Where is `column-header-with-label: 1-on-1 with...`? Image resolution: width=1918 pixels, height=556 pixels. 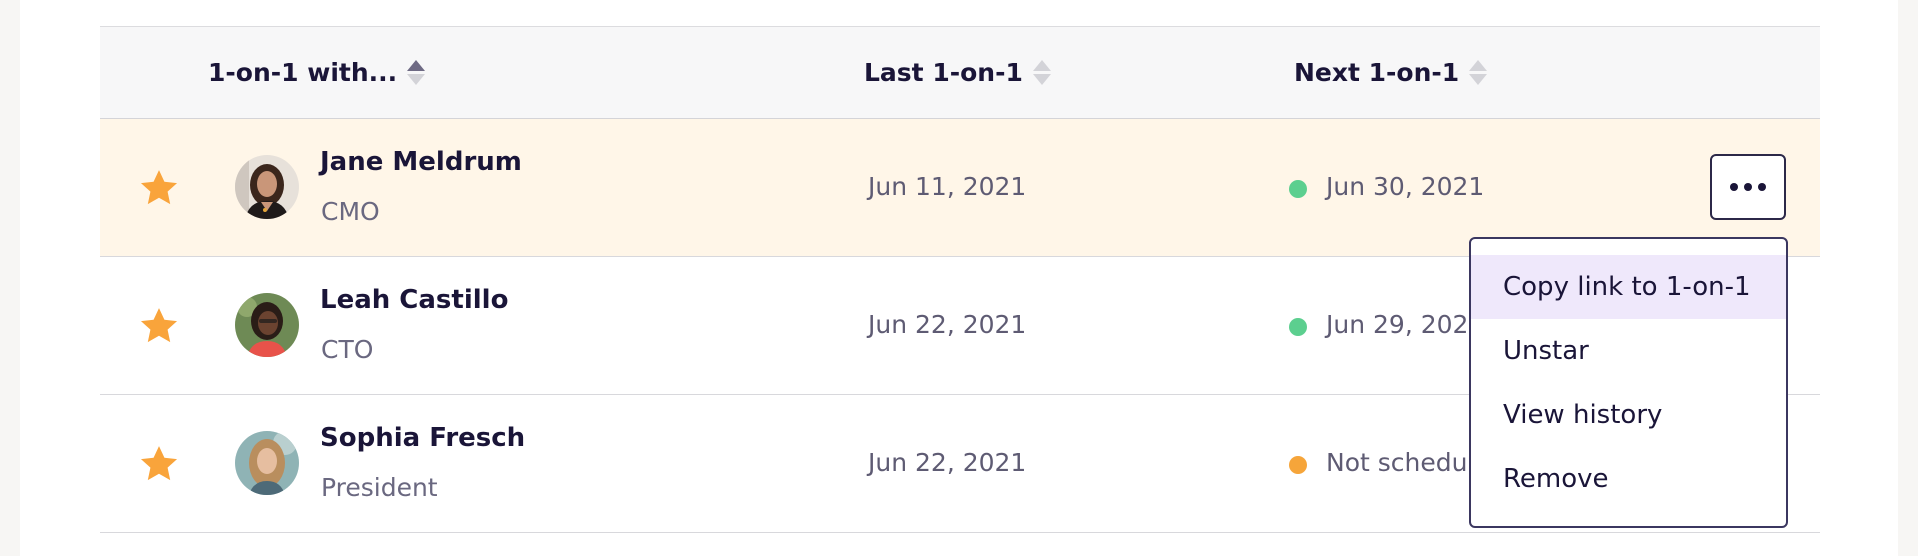 column-header-with-label: 1-on-1 with... is located at coordinates (303, 72).